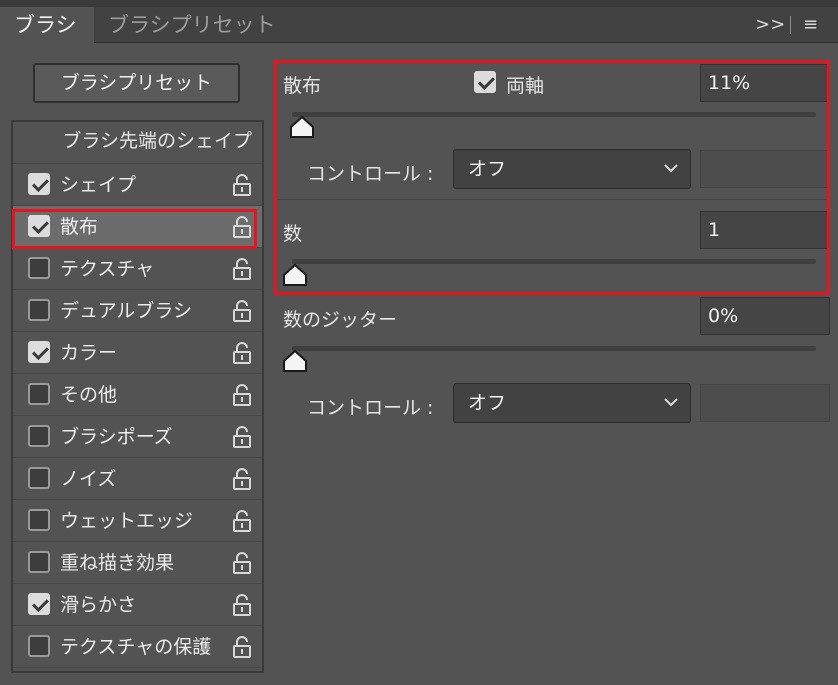  Describe the element at coordinates (126, 311) in the screenshot. I see `list-item-label: デュアルブラシ` at that location.